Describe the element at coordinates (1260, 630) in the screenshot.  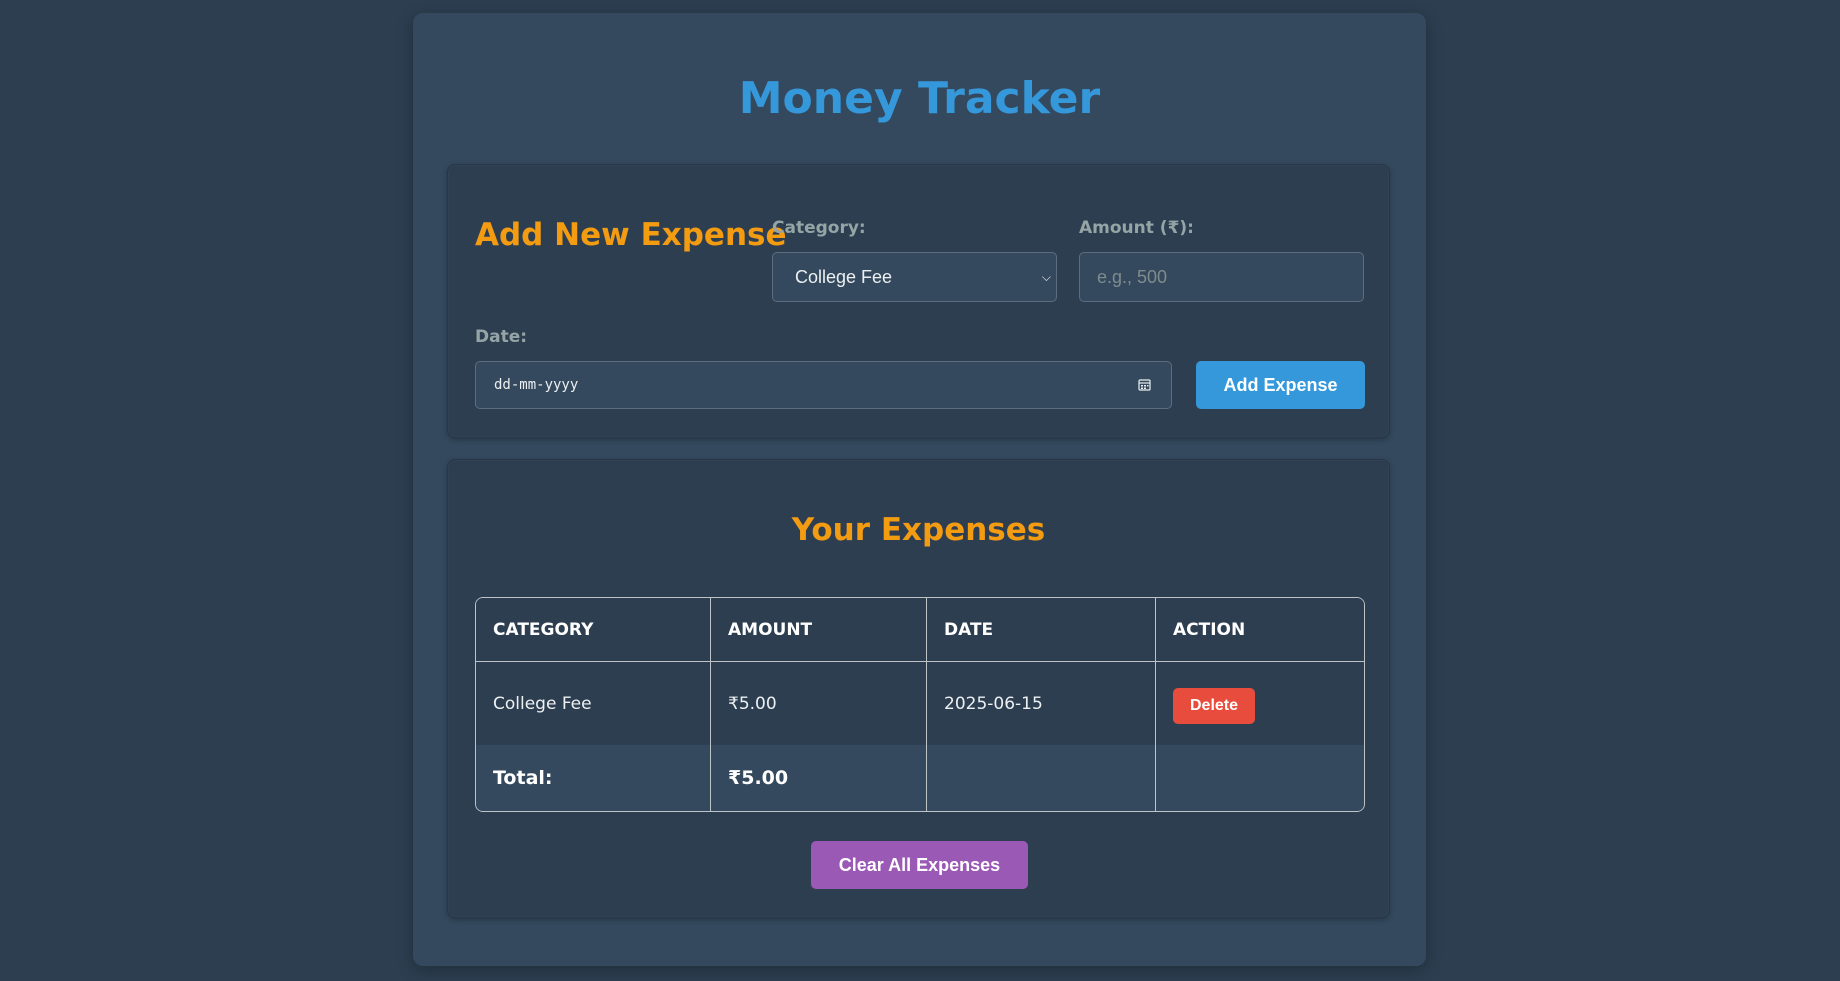
I see `column-header-action: ACTION` at that location.